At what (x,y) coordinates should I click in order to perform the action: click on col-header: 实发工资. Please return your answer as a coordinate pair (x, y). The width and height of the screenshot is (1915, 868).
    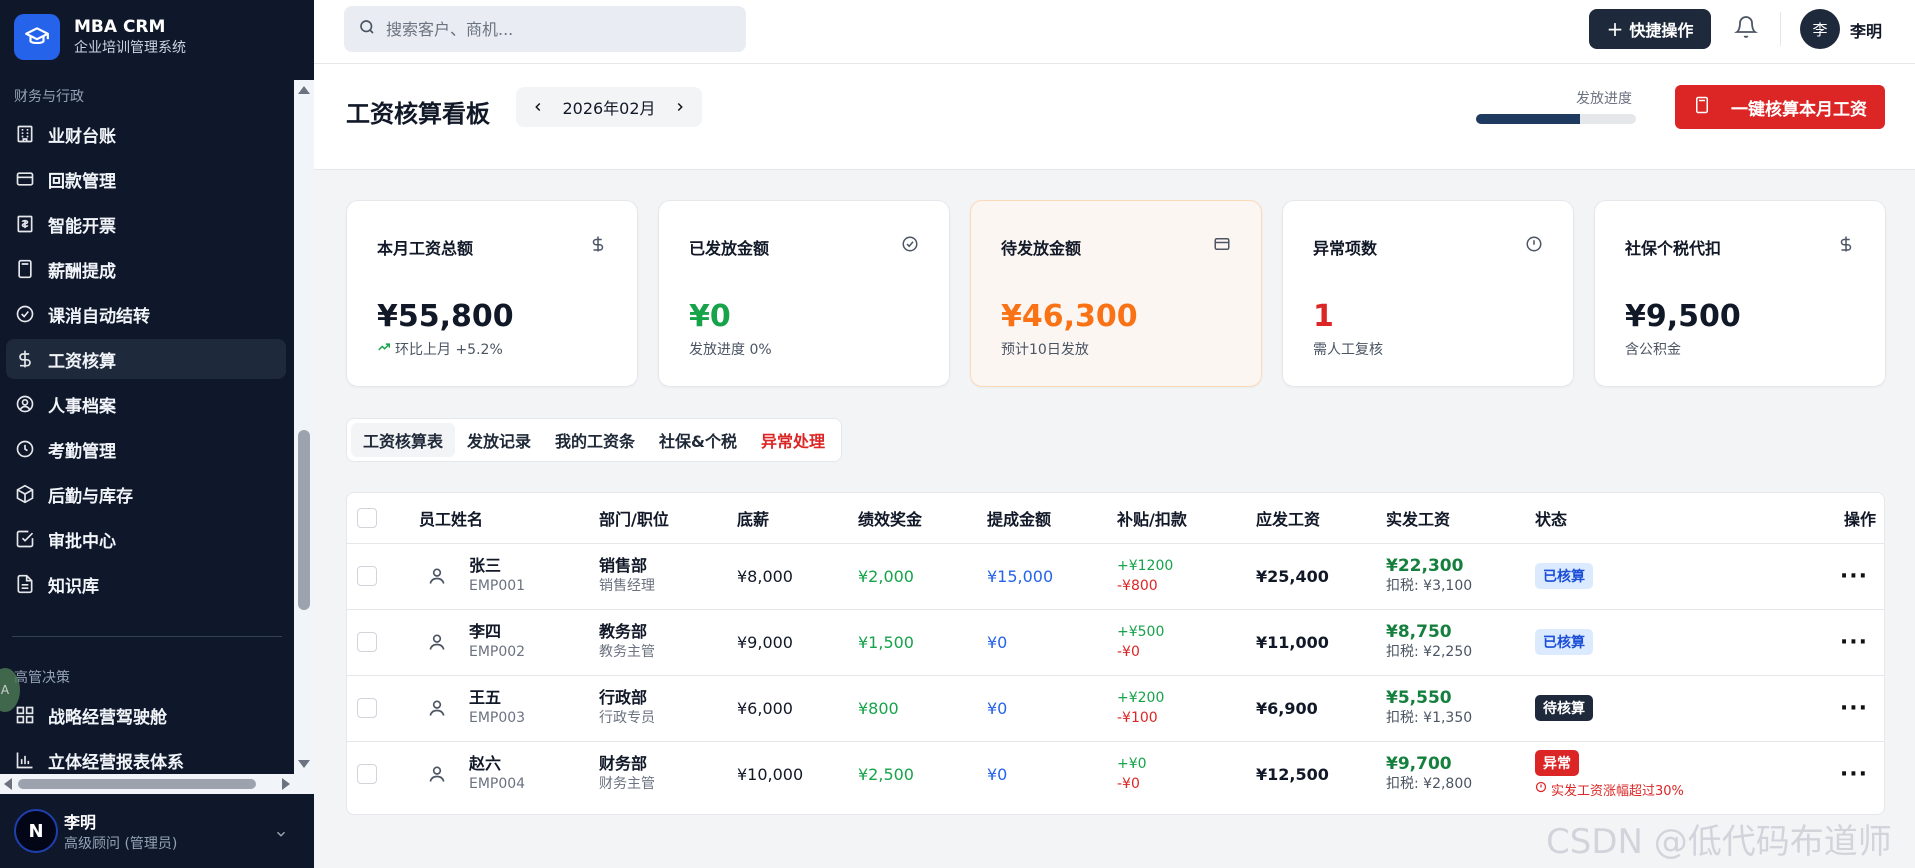
    Looking at the image, I should click on (1460, 518).